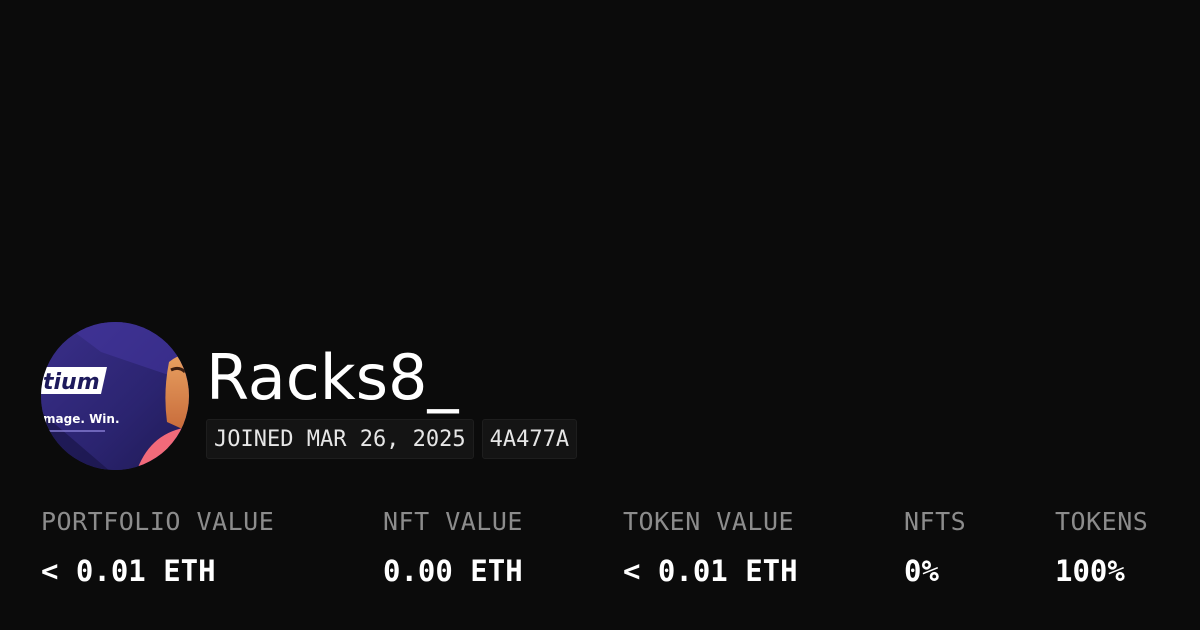 Image resolution: width=1200 pixels, height=630 pixels. I want to click on stat-nfts-share: NFTS 0%, so click(935, 546).